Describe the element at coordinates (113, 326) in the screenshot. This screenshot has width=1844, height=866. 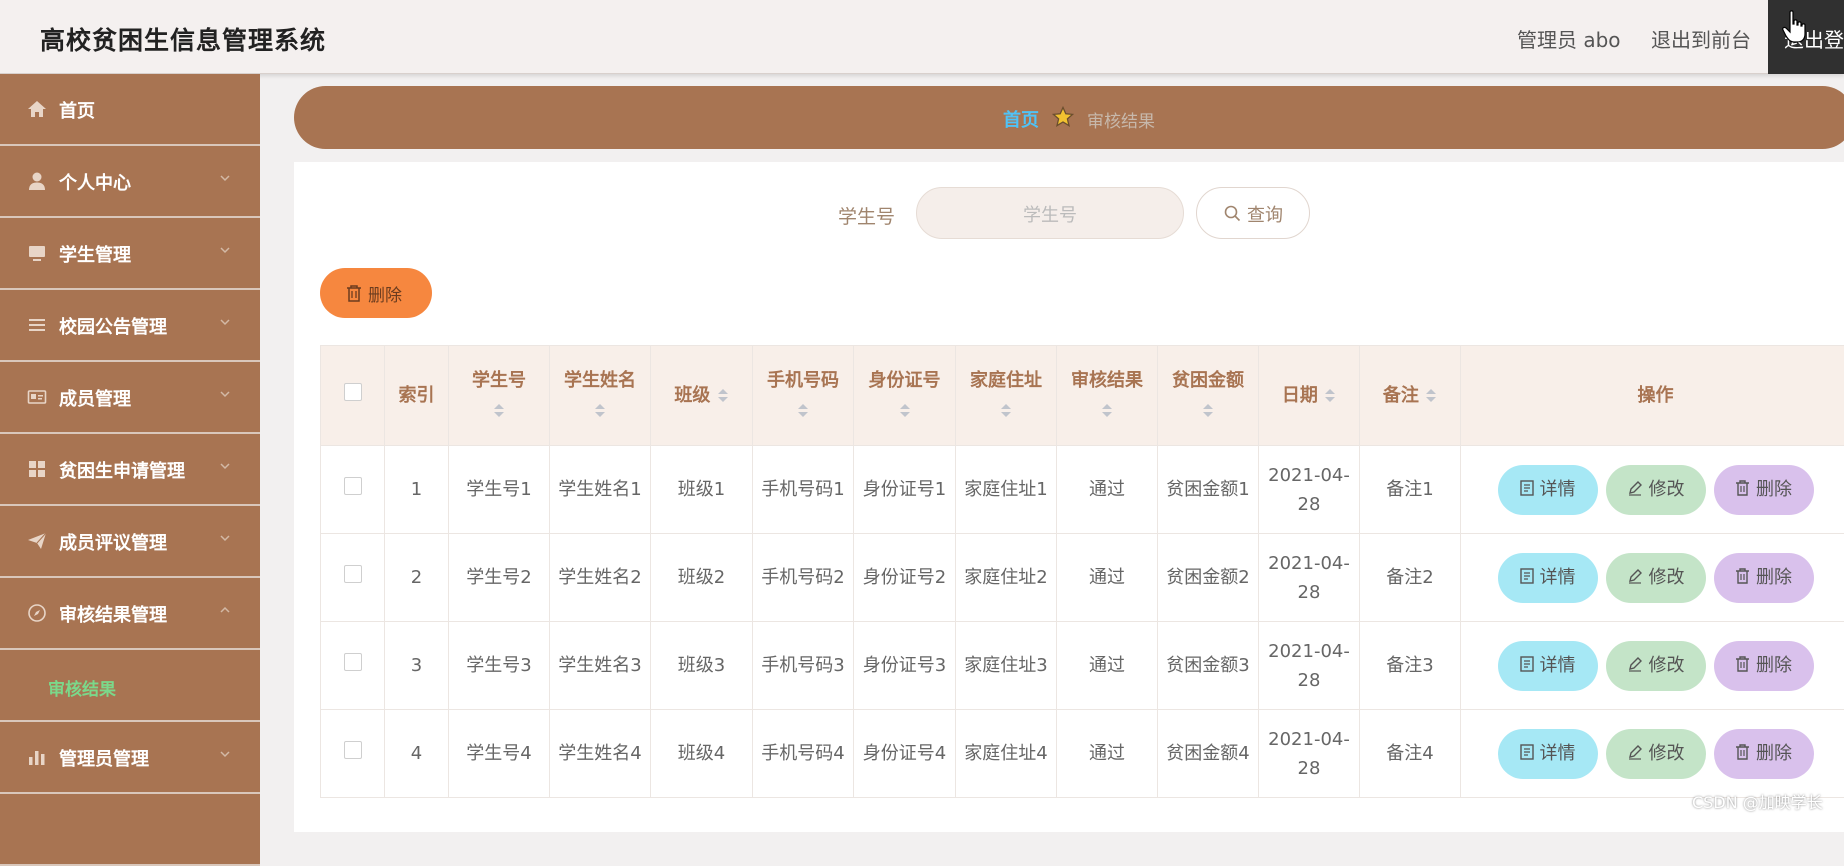
I see `sidebar-item-label: 校园公告管理` at that location.